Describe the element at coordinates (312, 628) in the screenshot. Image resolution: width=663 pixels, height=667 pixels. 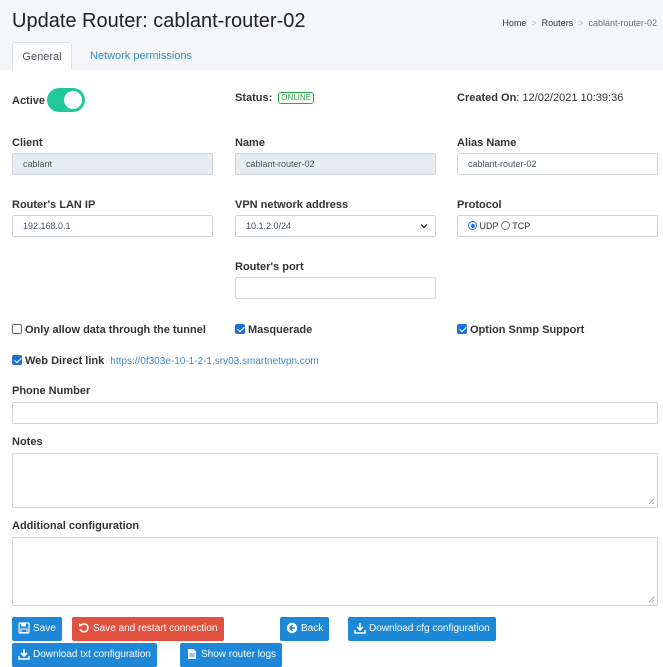
I see `back-button-label: Back` at that location.